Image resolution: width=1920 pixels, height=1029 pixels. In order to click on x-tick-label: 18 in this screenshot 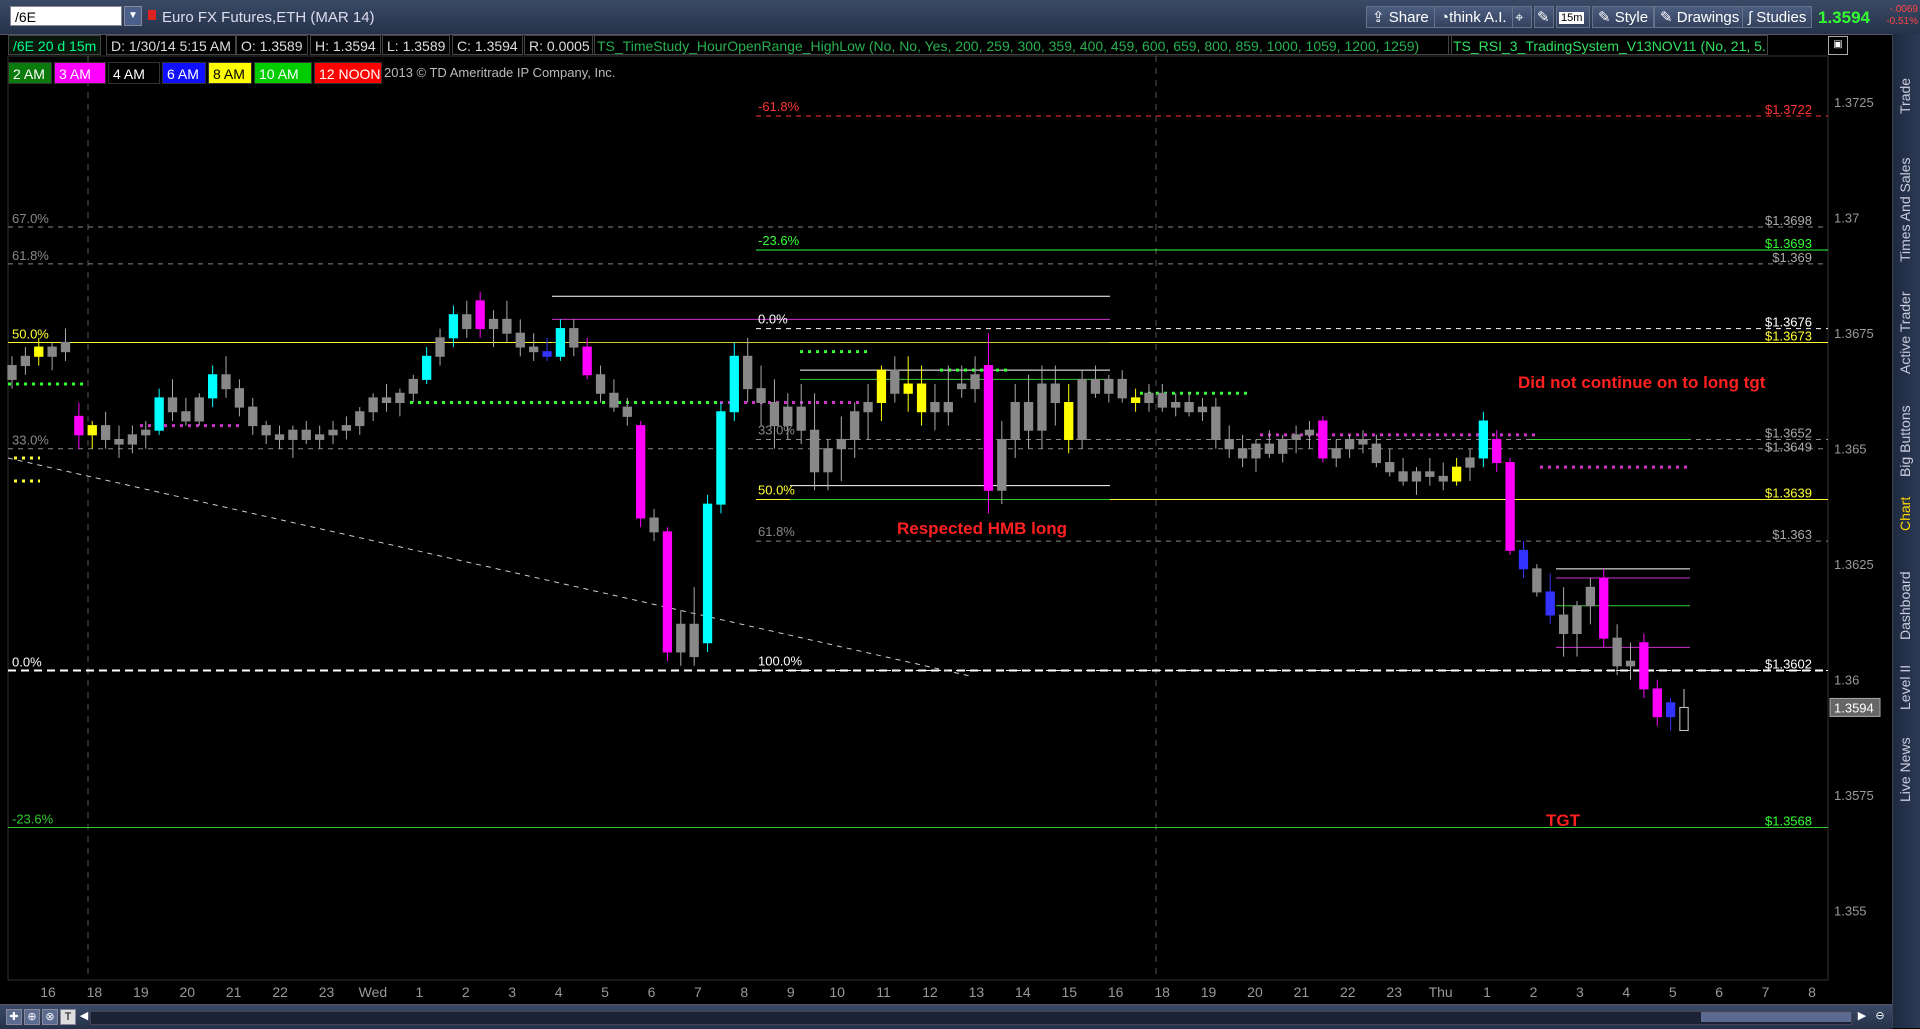, I will do `click(1162, 992)`.